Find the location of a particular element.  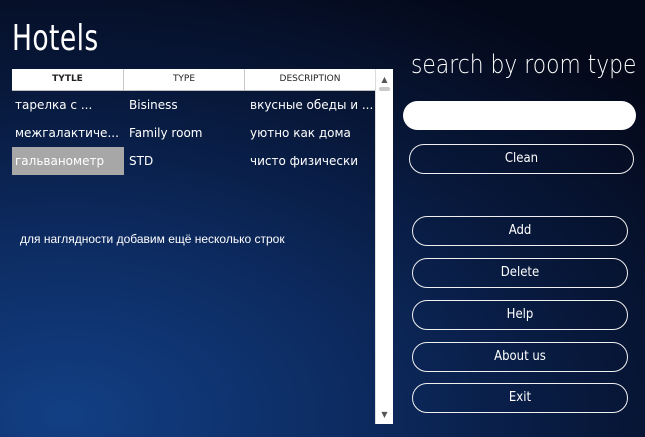

table-header: TYTLE TYPE DESCRIPTION is located at coordinates (193, 80).